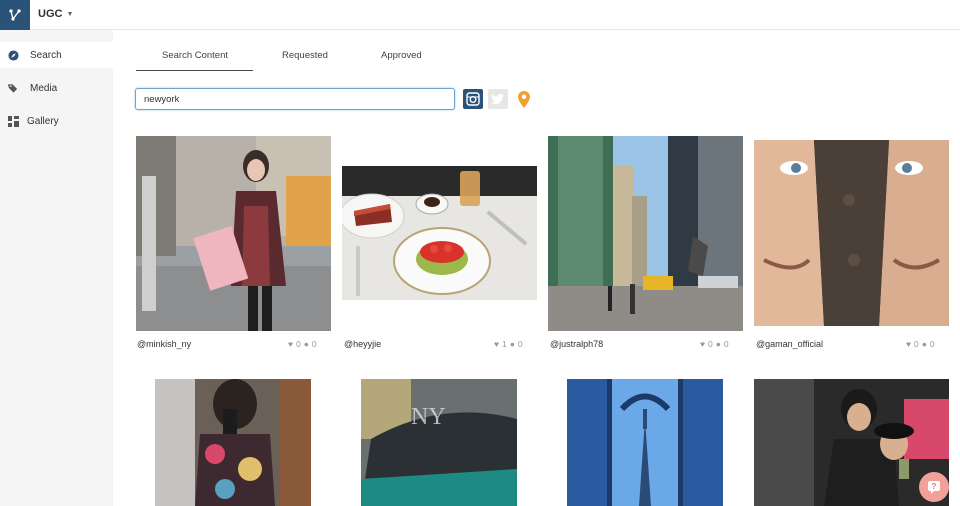 Image resolution: width=960 pixels, height=506 pixels. Describe the element at coordinates (576, 344) in the screenshot. I see `post-username: @justralph78` at that location.